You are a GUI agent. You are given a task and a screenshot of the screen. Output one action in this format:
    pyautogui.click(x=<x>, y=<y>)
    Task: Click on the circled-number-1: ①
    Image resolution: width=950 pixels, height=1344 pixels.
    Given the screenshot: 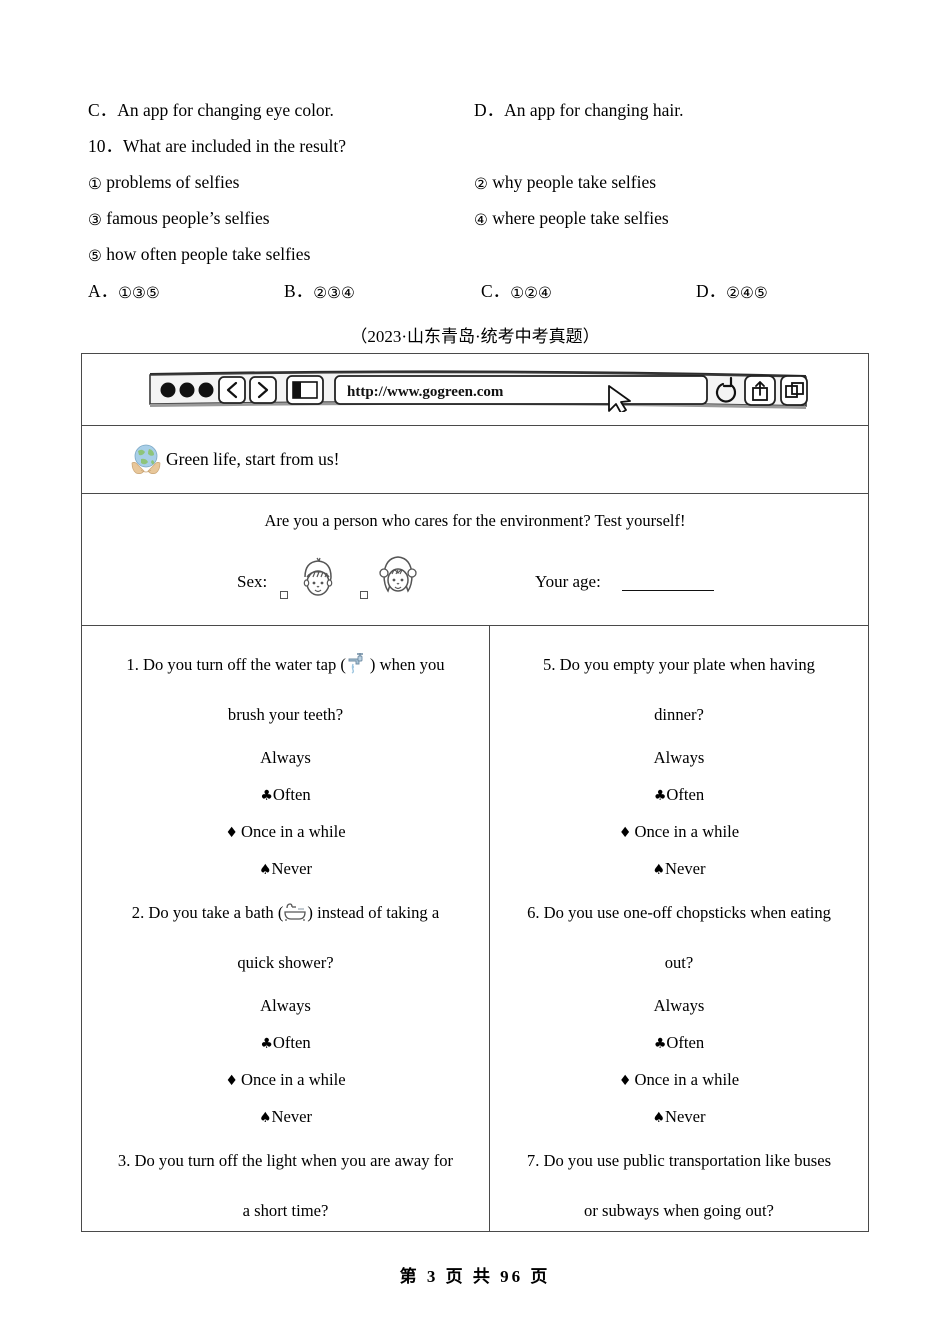 What is the action you would take?
    pyautogui.click(x=95, y=184)
    